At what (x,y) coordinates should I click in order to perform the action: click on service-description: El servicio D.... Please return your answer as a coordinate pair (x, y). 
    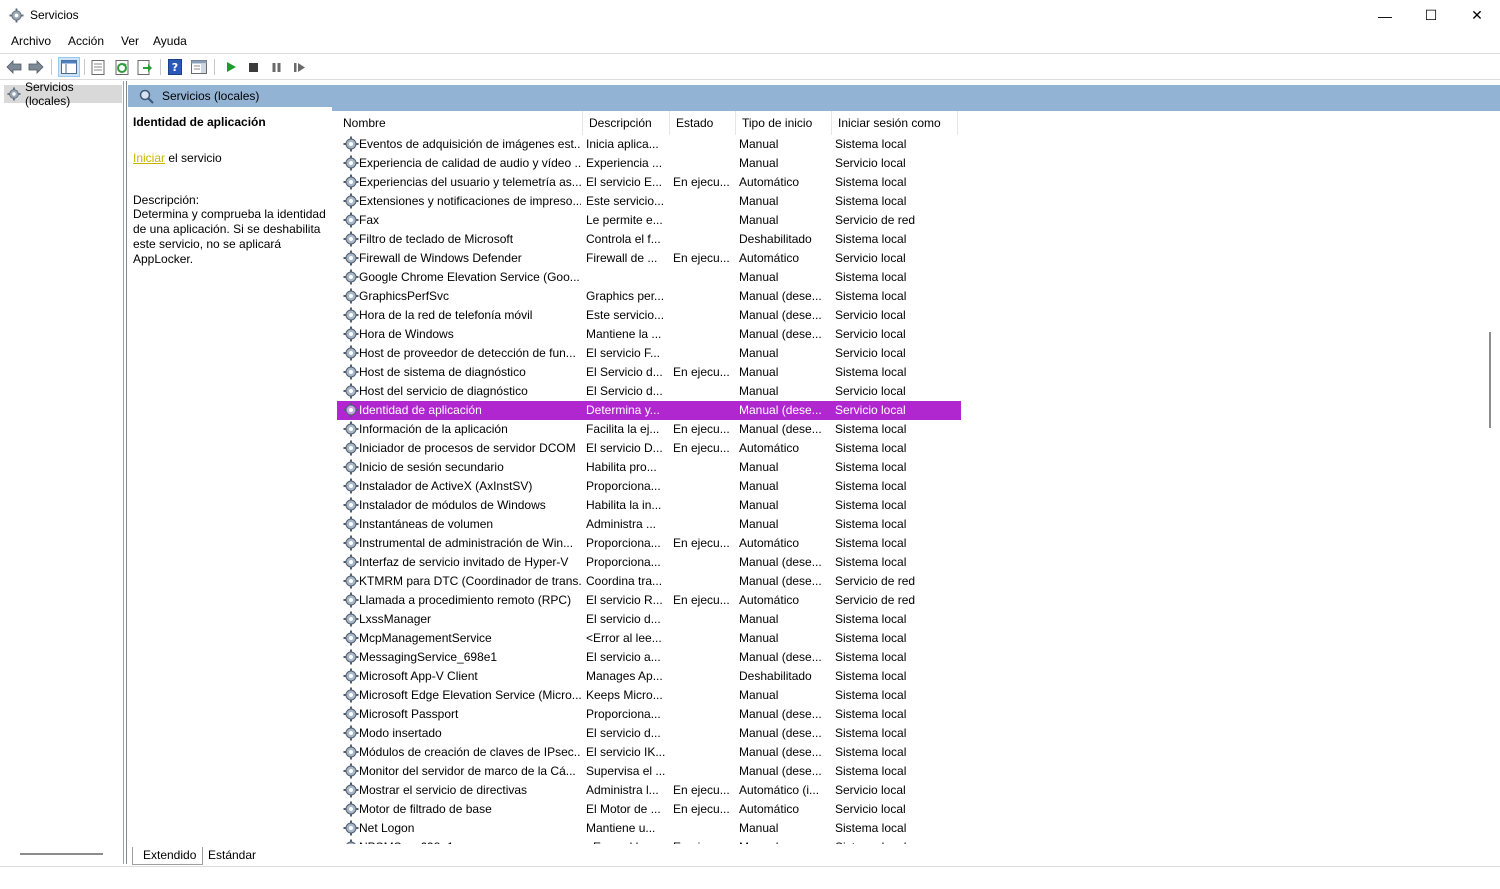
    Looking at the image, I should click on (624, 448).